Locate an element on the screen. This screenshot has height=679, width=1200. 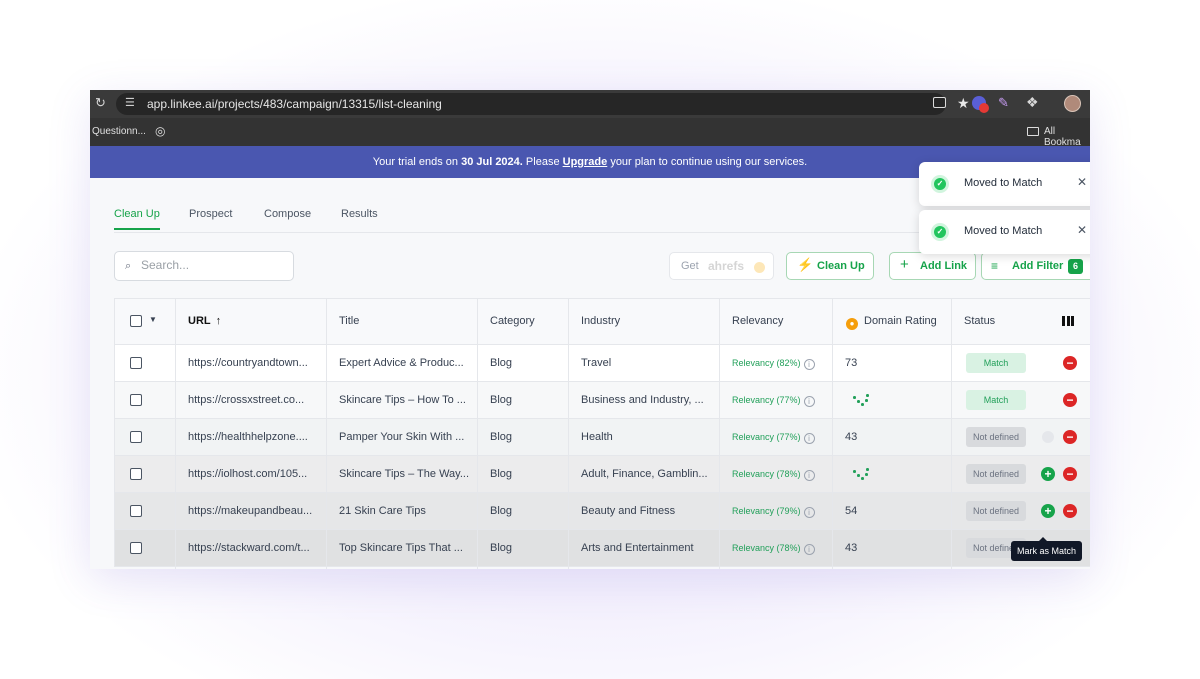
all-bookmarks-link: All Bookma is located at coordinates (1067, 137).